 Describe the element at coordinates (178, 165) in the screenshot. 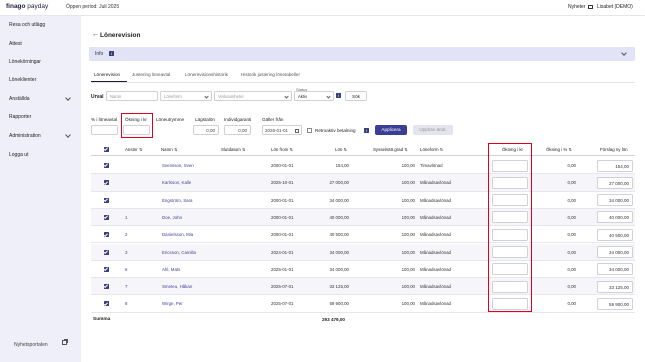

I see `employee-name-link: Svensson, Sven` at that location.